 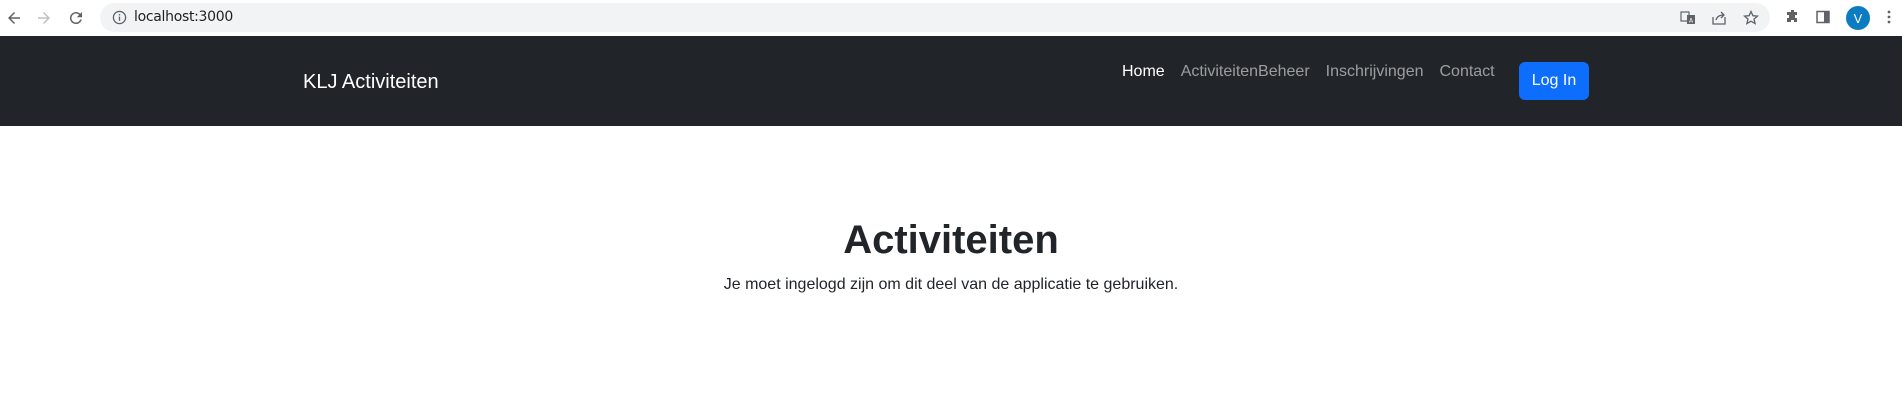 What do you see at coordinates (1858, 18) in the screenshot?
I see `profile-avatar: V` at bounding box center [1858, 18].